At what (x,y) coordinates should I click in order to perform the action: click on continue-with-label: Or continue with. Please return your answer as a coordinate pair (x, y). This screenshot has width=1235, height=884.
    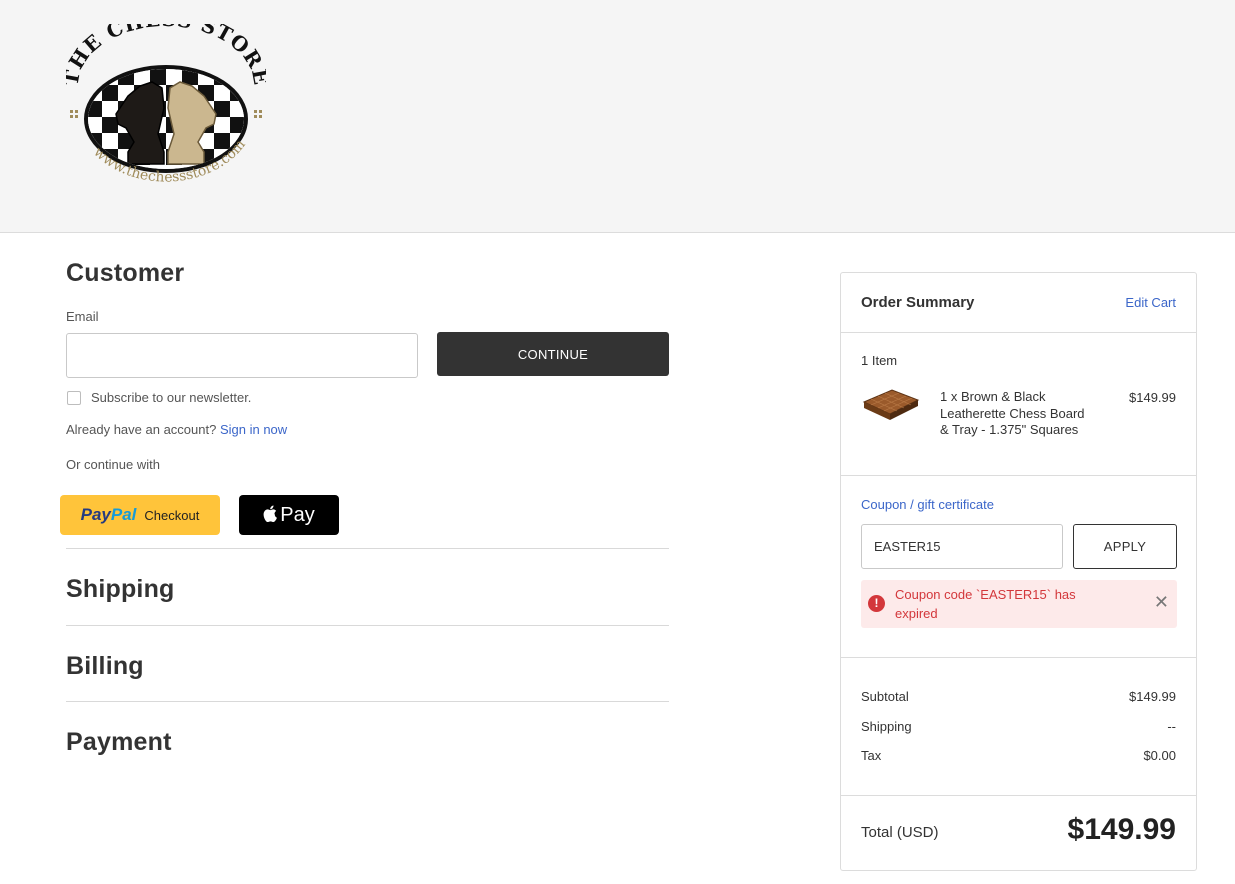
    Looking at the image, I should click on (113, 464).